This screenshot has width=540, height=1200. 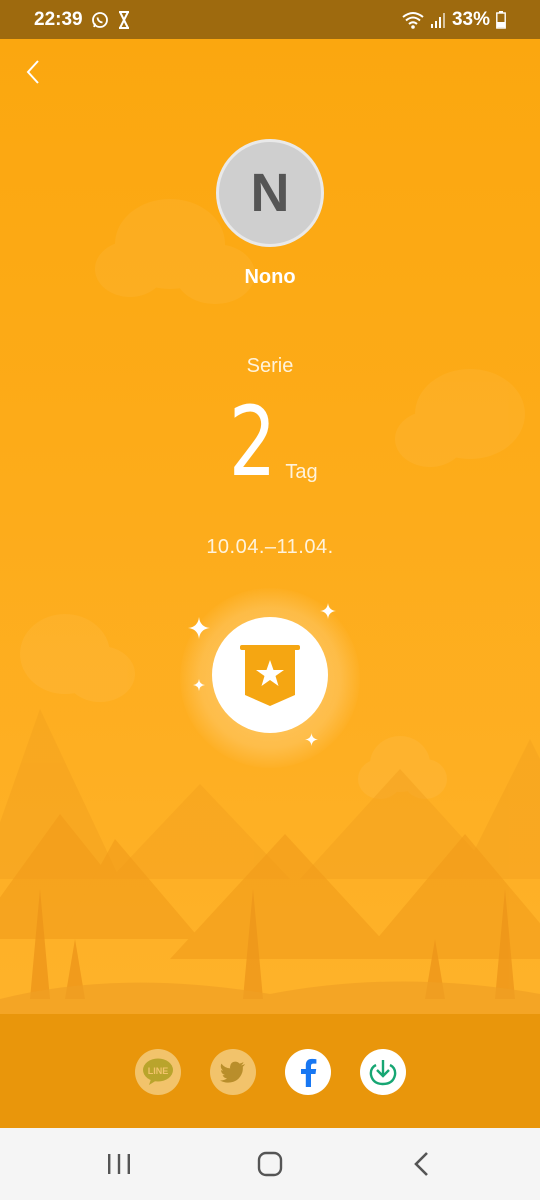 What do you see at coordinates (270, 1071) in the screenshot?
I see `share-bar` at bounding box center [270, 1071].